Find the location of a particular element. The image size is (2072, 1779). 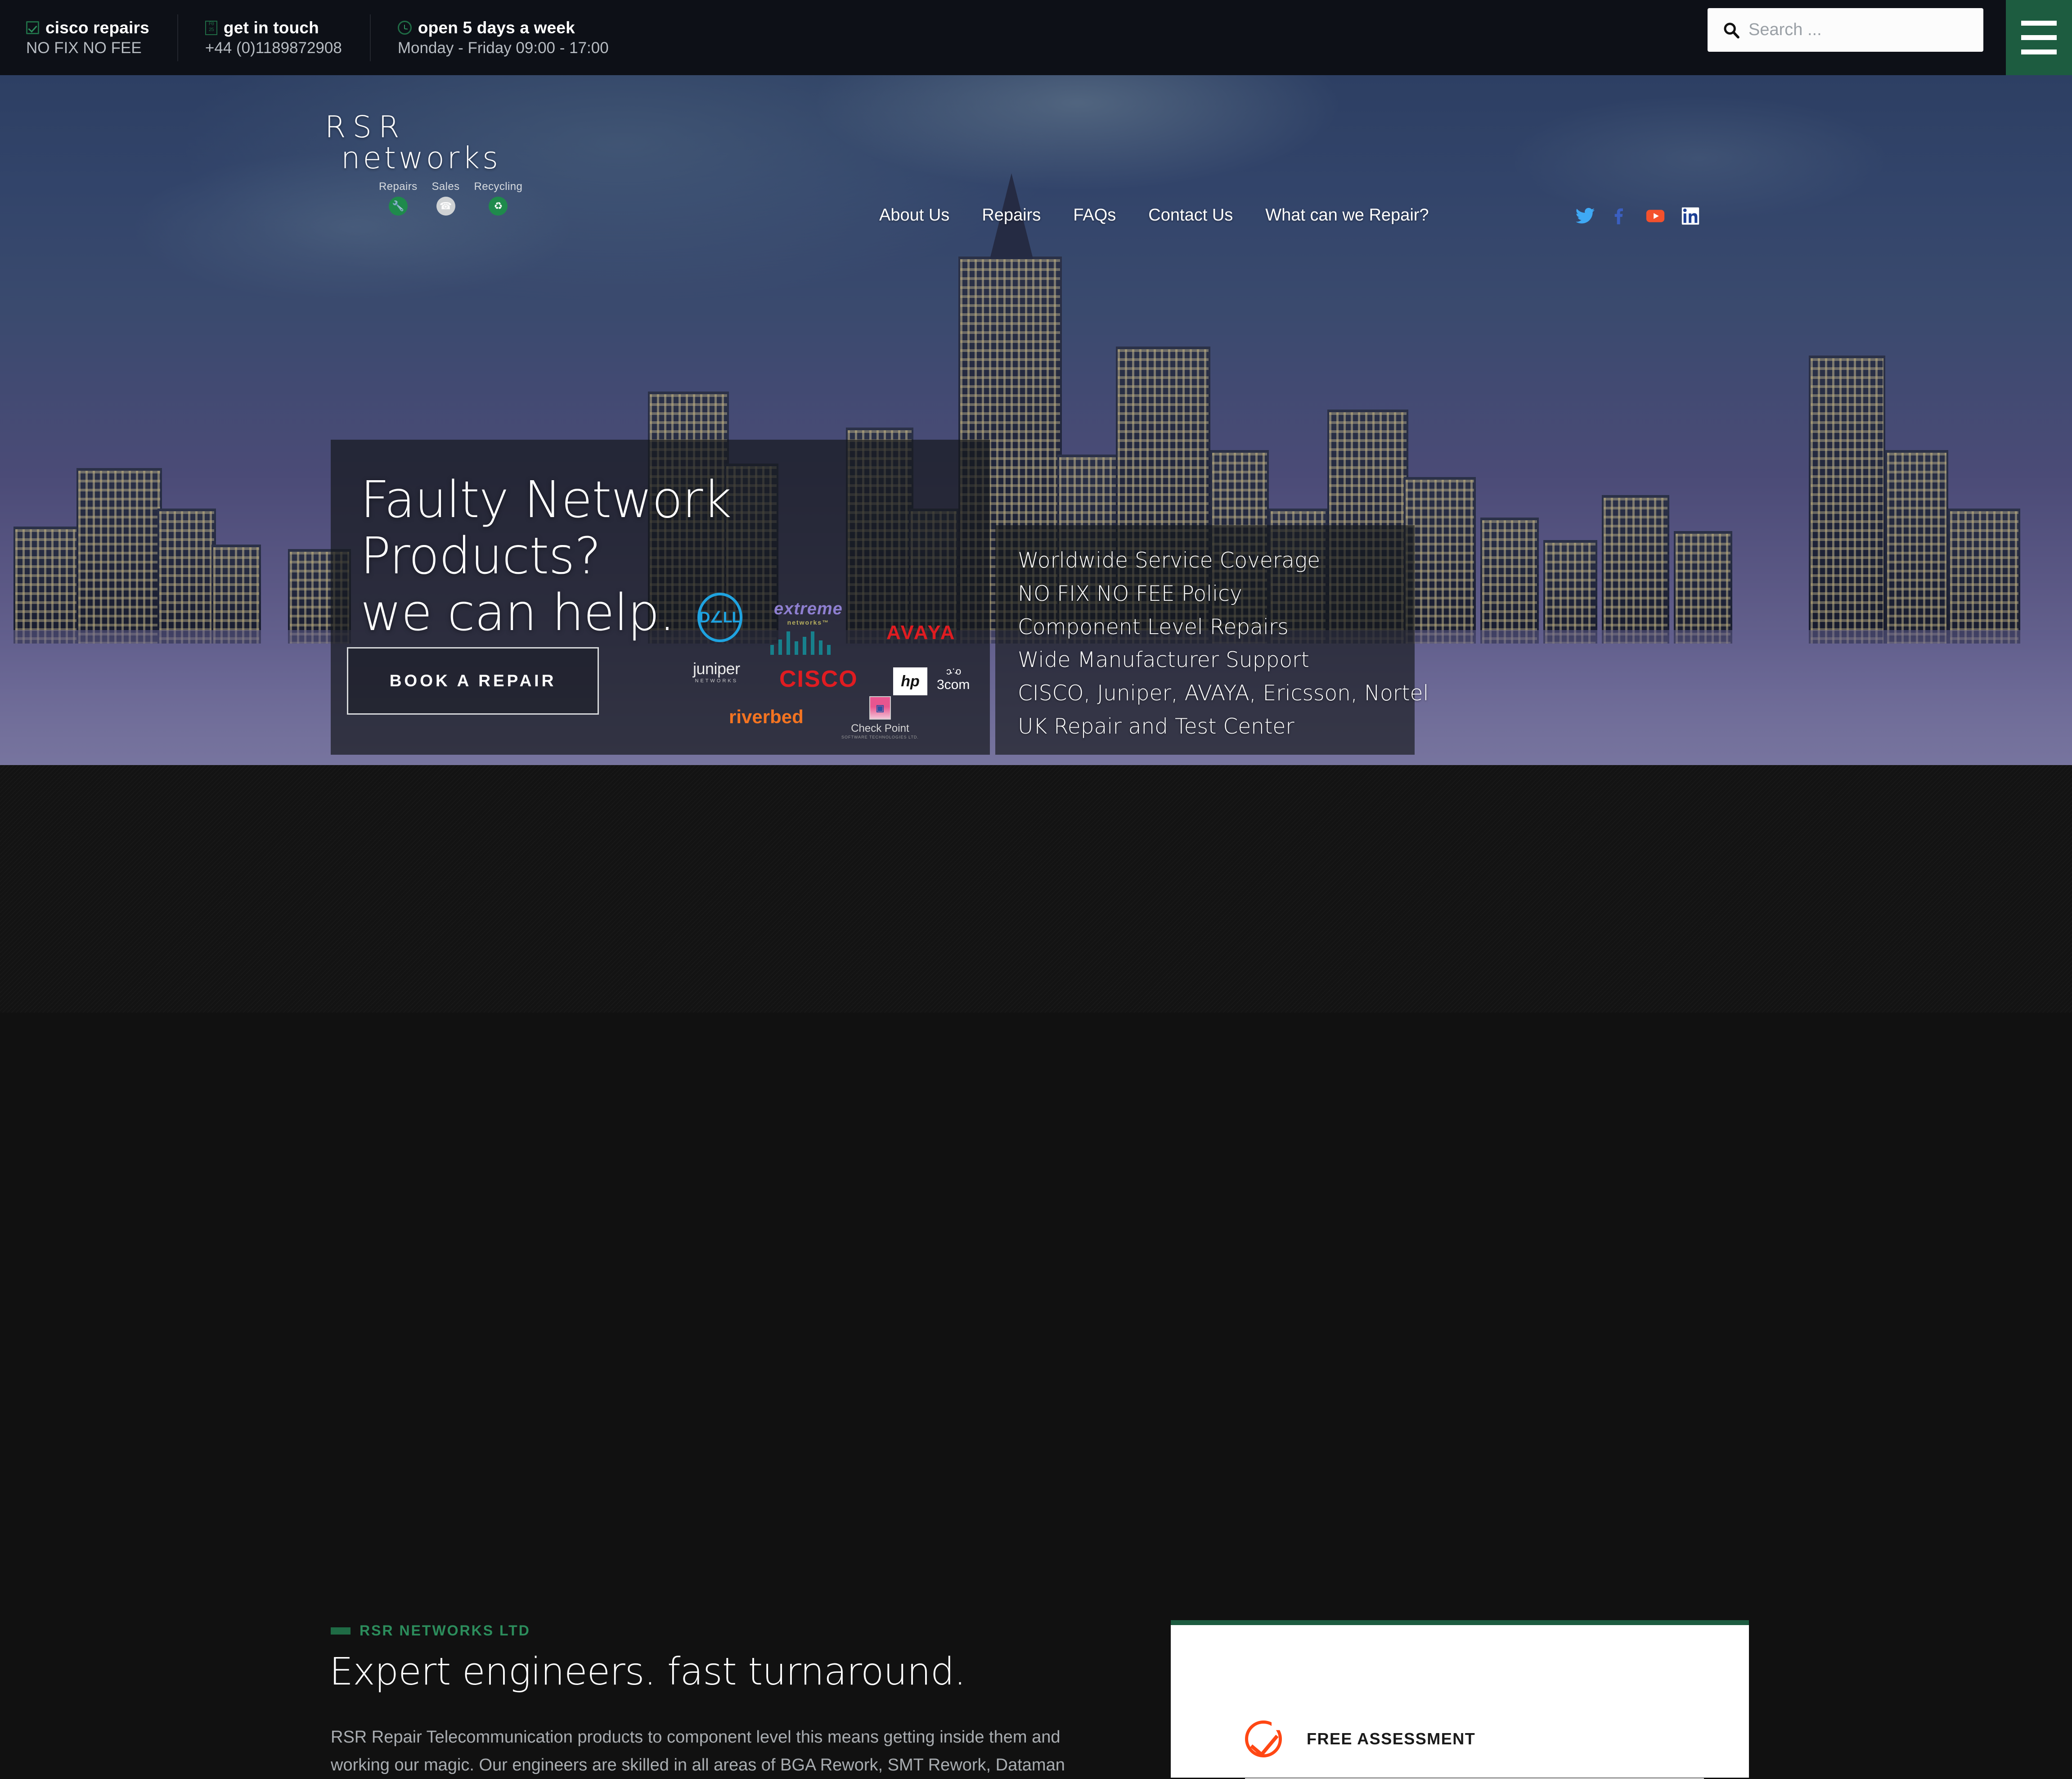

section-heading: Expert engineers. fast turnaround. is located at coordinates (648, 1671).